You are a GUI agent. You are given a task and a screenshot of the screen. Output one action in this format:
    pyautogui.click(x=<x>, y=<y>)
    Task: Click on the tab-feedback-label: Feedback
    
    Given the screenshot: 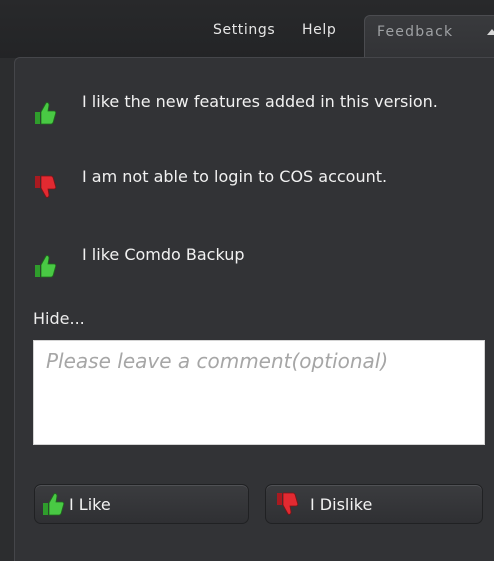 What is the action you would take?
    pyautogui.click(x=415, y=32)
    